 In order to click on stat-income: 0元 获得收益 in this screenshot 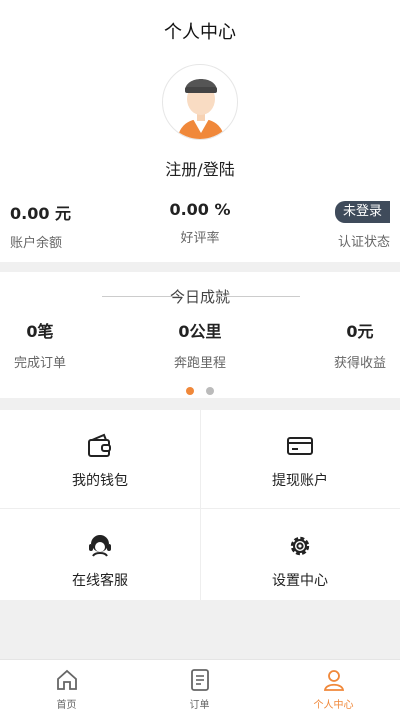, I will do `click(360, 344)`.